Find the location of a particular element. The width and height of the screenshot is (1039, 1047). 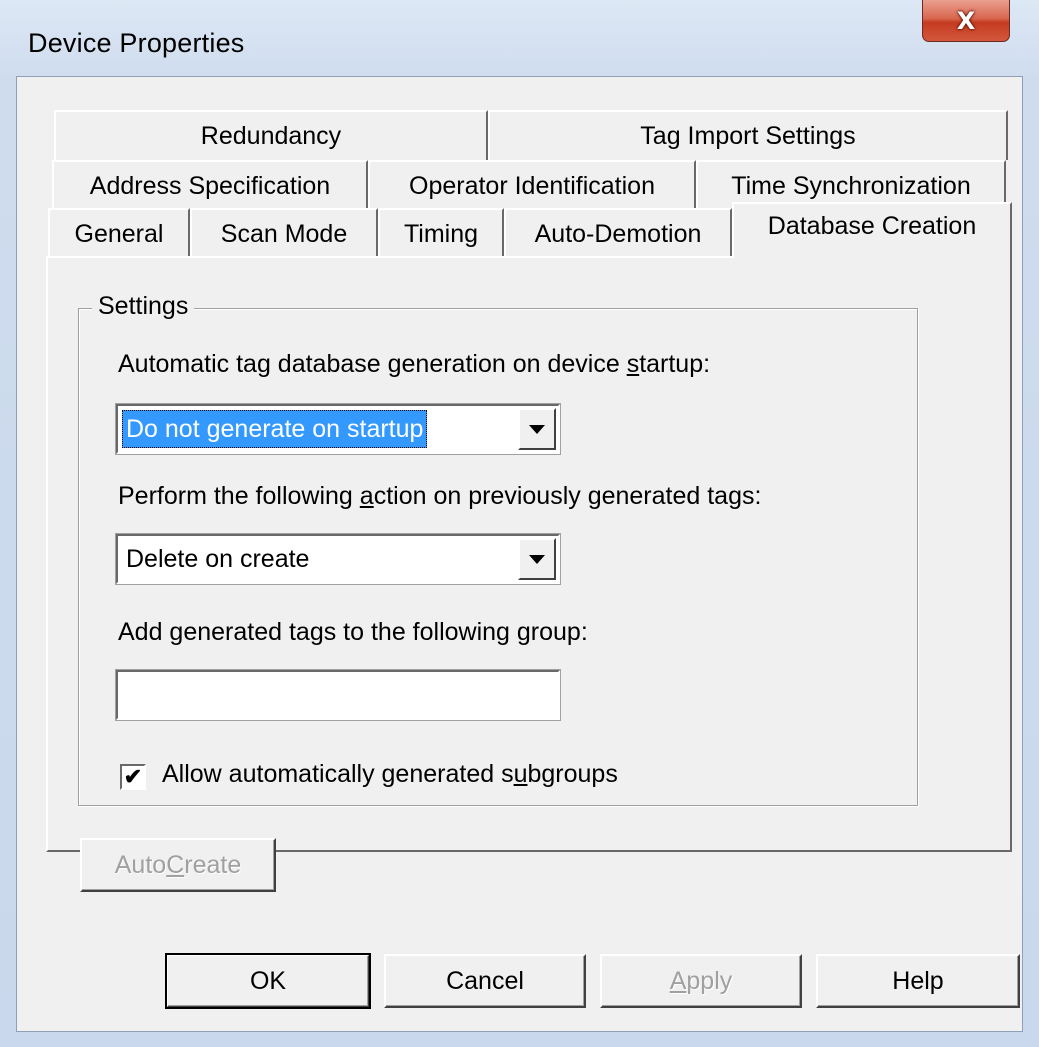

startup-dropdown-button is located at coordinates (537, 429).